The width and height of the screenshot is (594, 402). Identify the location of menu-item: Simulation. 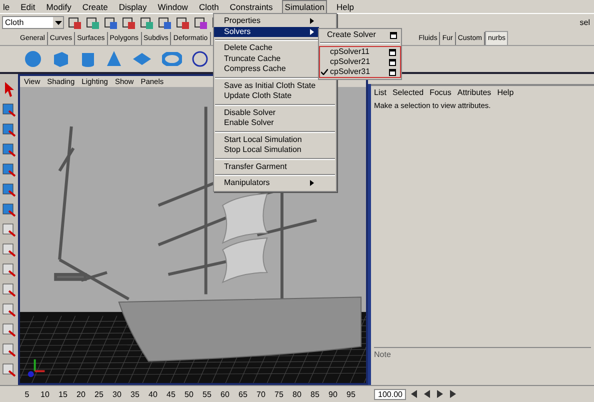
(305, 7).